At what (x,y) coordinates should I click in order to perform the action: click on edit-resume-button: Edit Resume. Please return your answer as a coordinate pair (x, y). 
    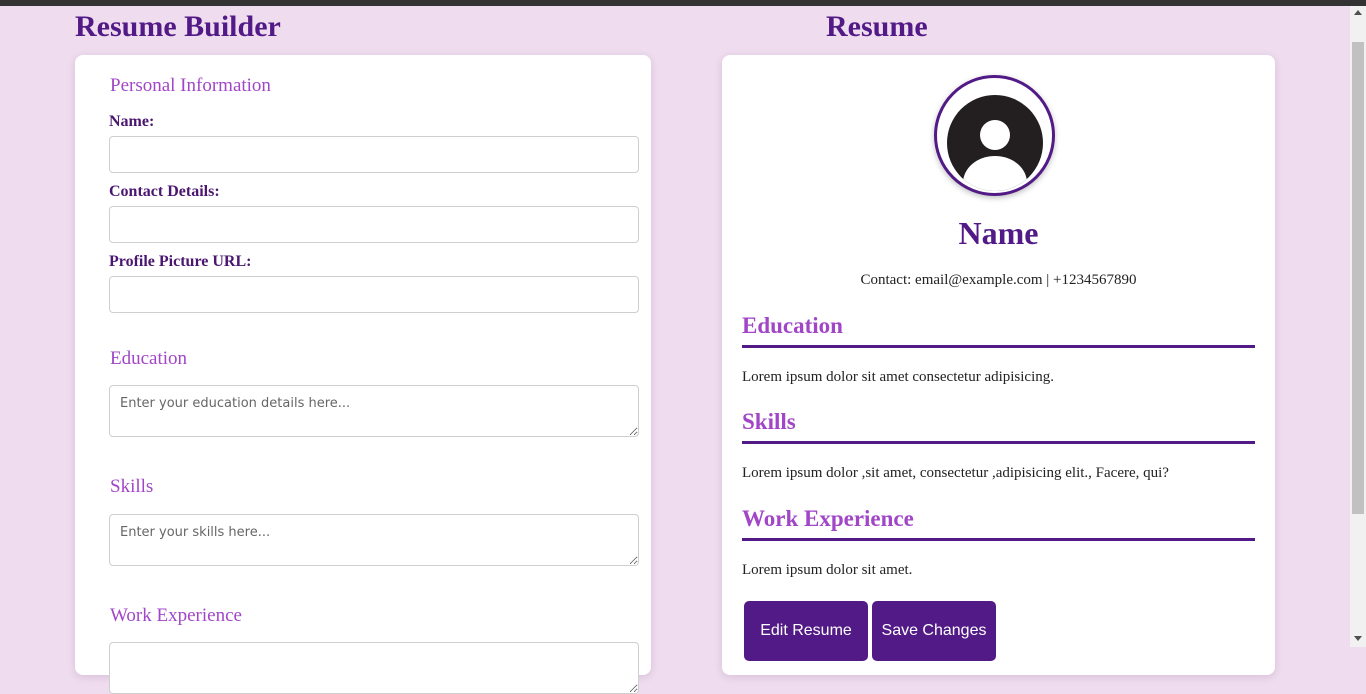
    Looking at the image, I should click on (806, 631).